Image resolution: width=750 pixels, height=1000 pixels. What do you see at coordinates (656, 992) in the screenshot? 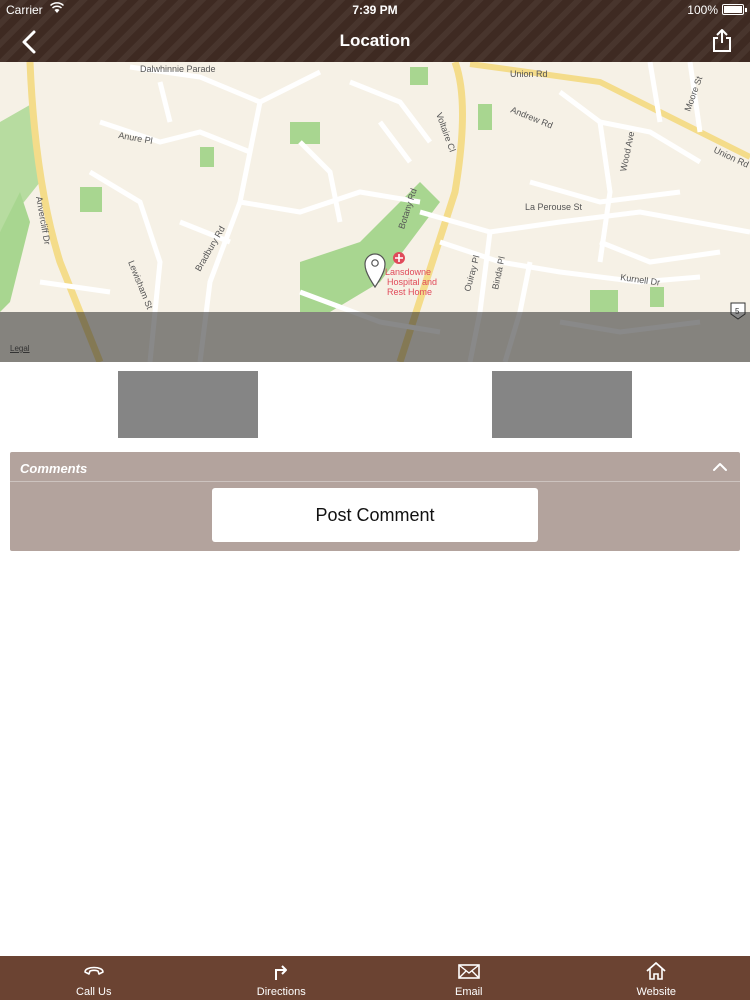
I see `tab-label: Website` at bounding box center [656, 992].